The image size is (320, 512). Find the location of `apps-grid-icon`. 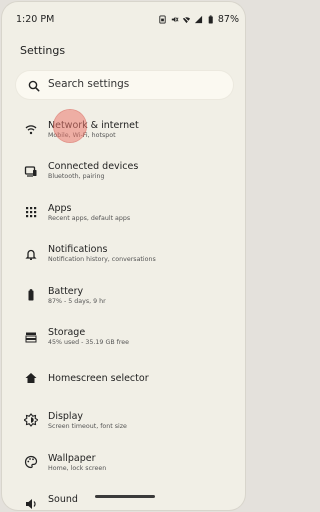

apps-grid-icon is located at coordinates (31, 212).